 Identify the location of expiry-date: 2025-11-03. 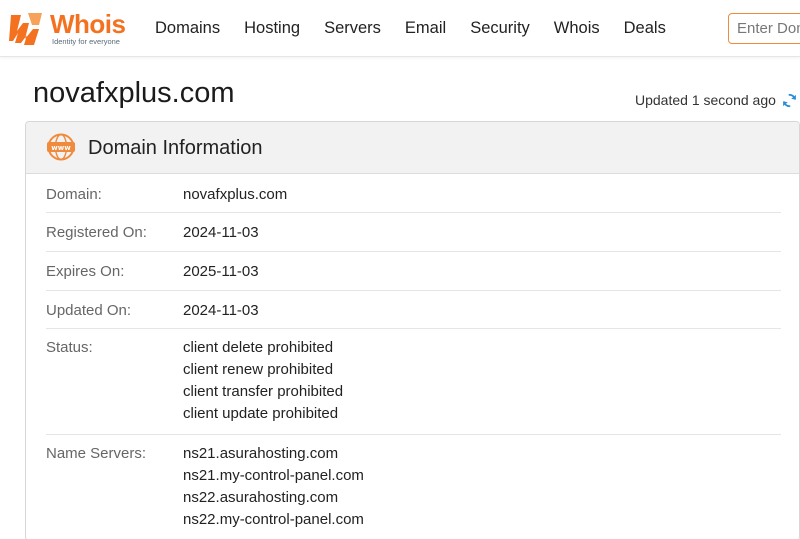
(221, 271).